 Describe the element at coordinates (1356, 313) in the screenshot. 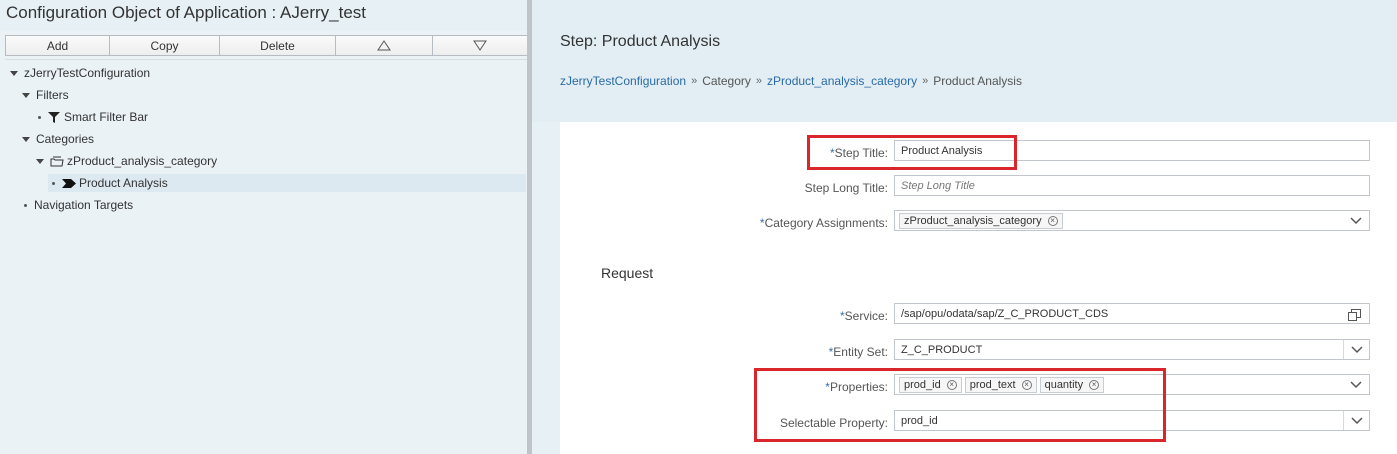

I see `value-help-icon` at that location.